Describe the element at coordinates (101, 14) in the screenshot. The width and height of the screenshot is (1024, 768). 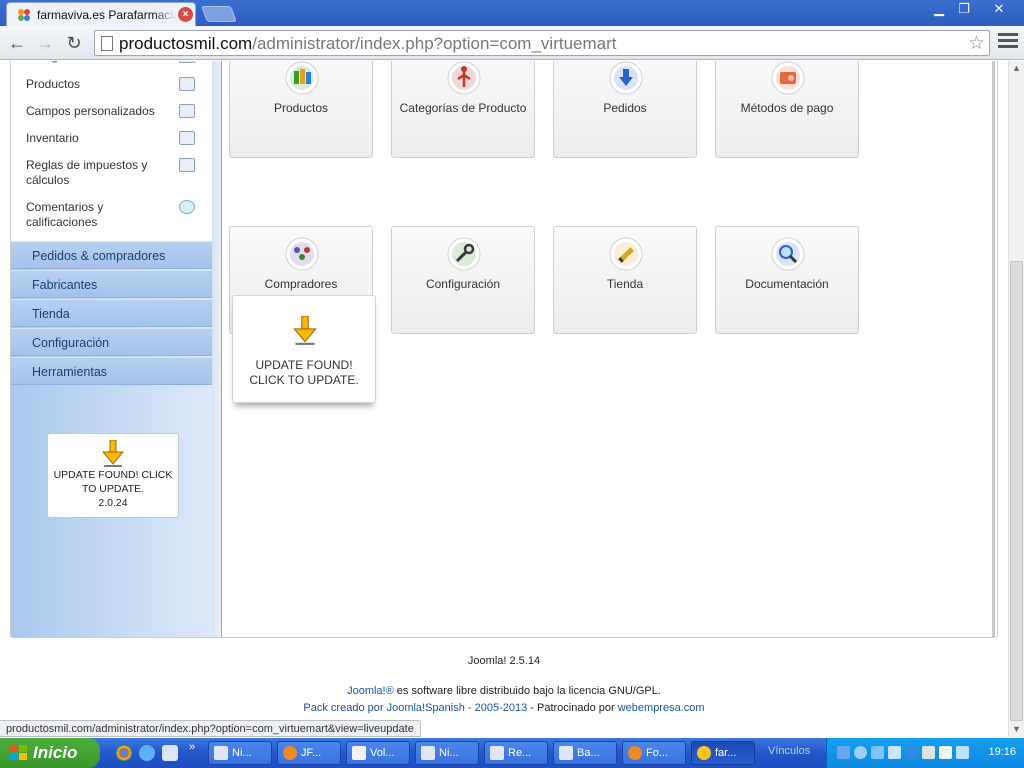
I see `browser-tab: farmaviva.es Parafarmacia o ×` at that location.